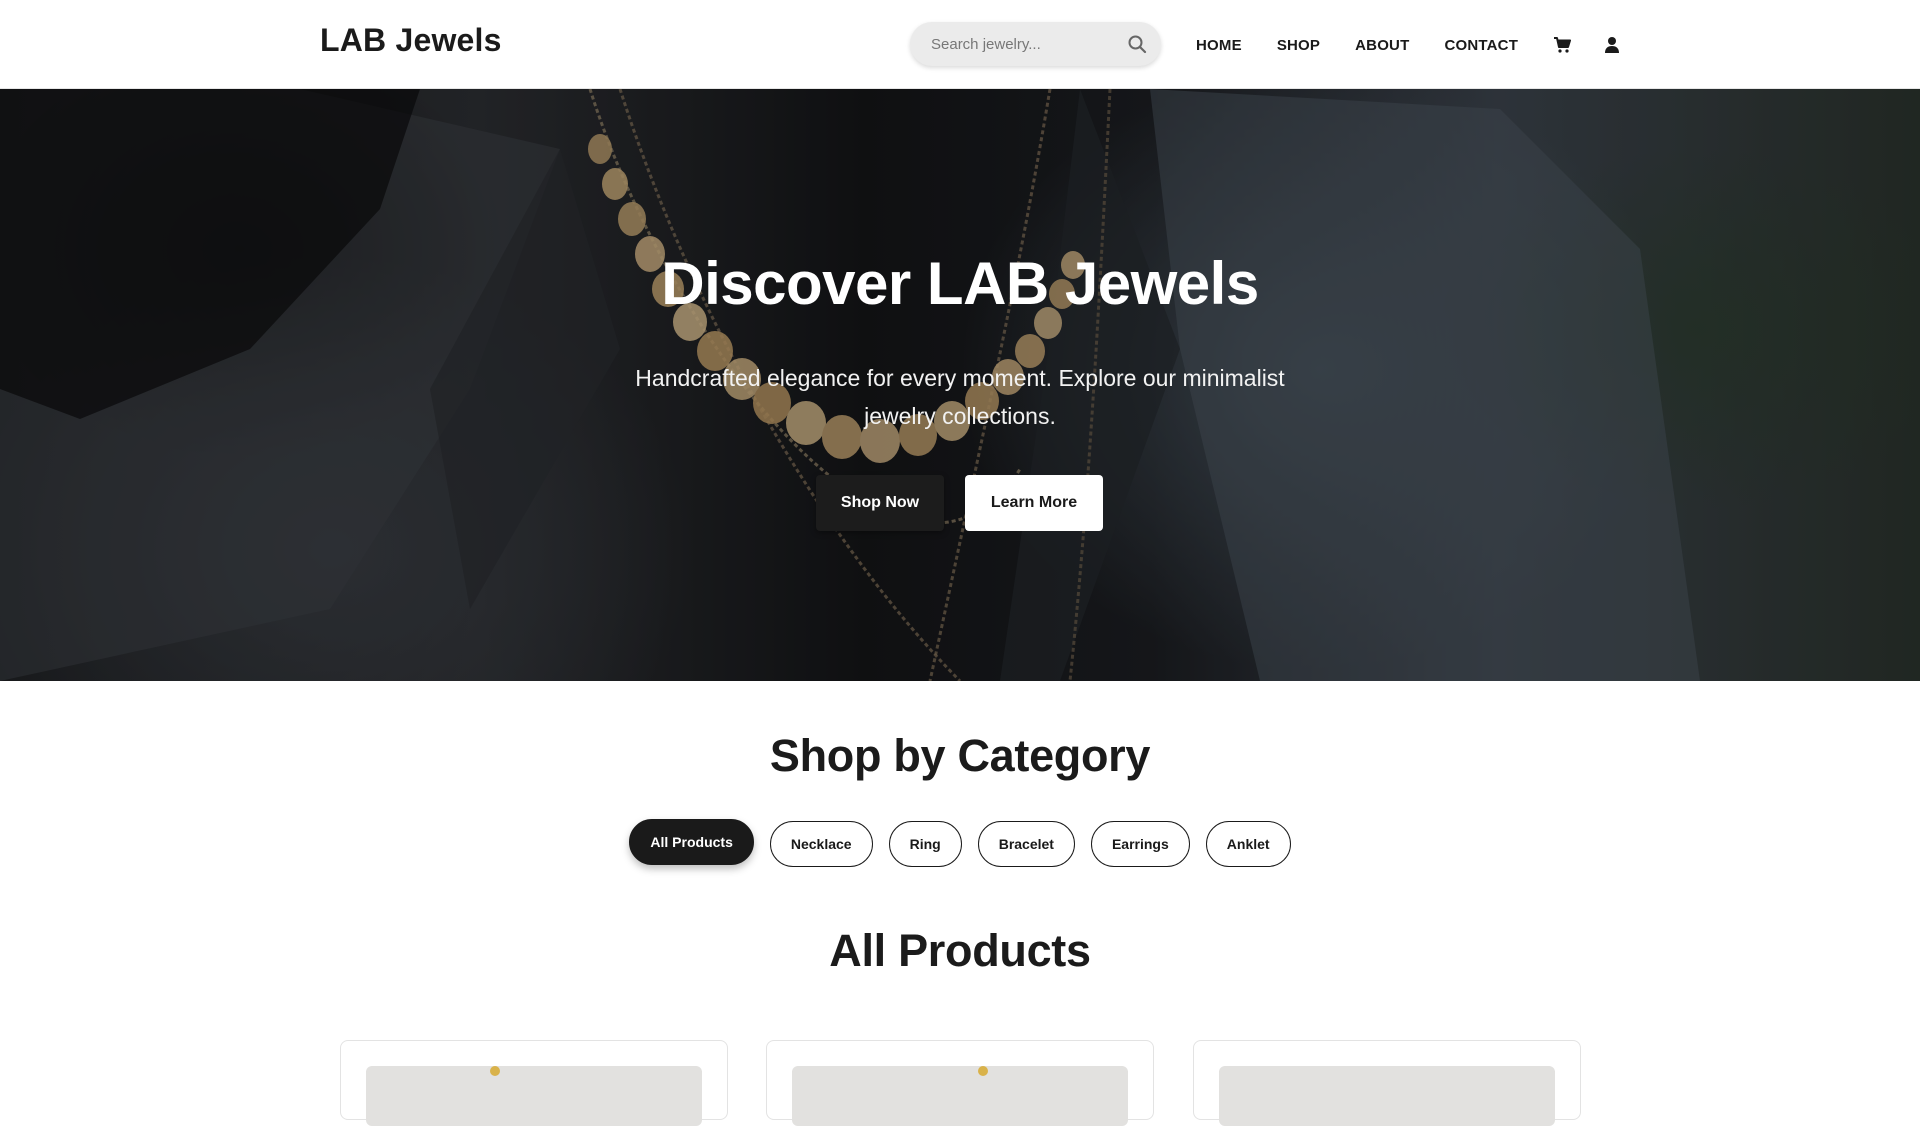 The image size is (1920, 1126). I want to click on search-bar, so click(1035, 44).